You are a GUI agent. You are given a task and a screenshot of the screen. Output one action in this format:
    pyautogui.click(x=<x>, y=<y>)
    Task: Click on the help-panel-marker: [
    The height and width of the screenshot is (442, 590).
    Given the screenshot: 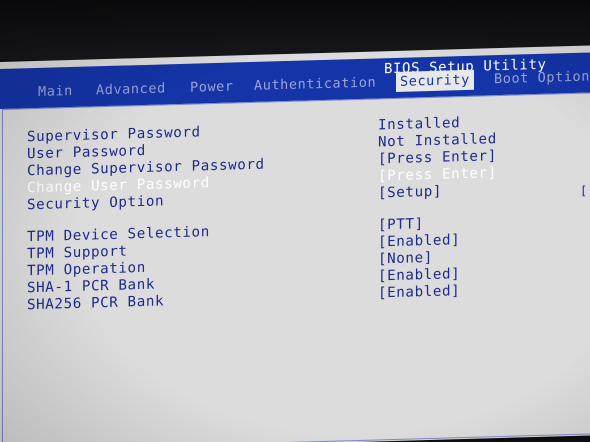 What is the action you would take?
    pyautogui.click(x=584, y=190)
    